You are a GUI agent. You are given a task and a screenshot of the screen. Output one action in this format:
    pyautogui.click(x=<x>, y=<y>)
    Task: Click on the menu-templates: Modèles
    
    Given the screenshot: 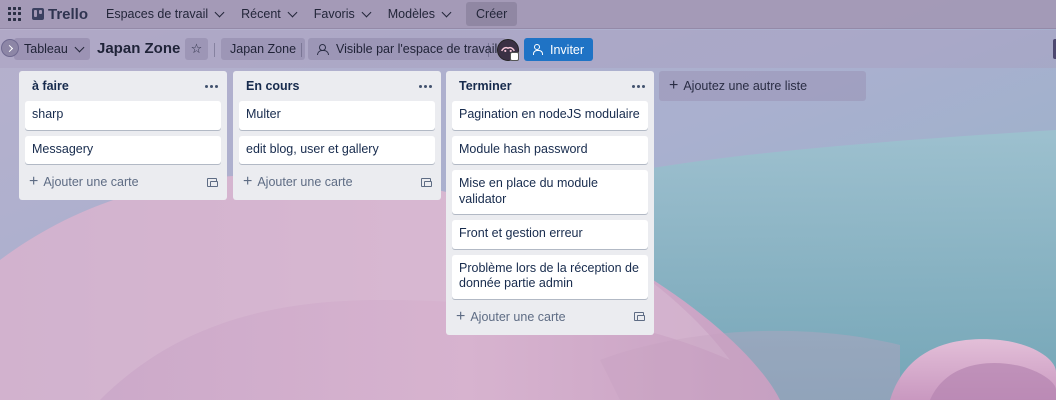 What is the action you would take?
    pyautogui.click(x=419, y=14)
    